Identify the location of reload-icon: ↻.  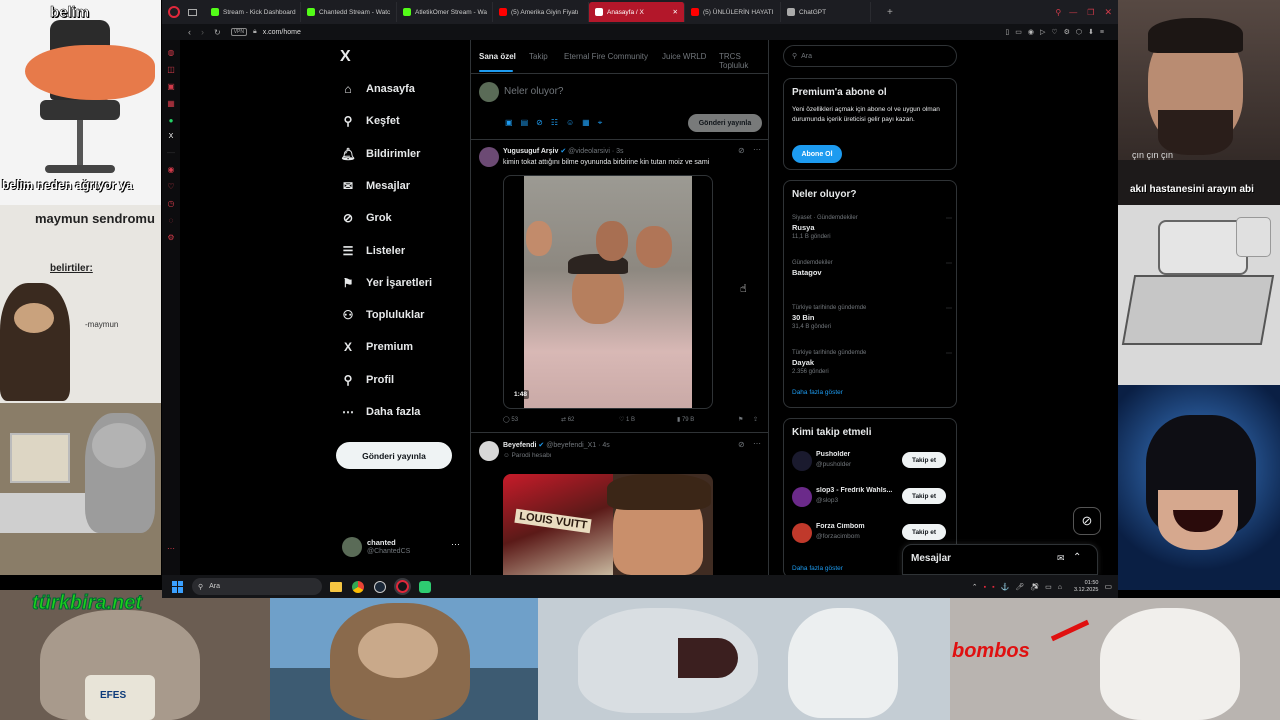
(217, 32).